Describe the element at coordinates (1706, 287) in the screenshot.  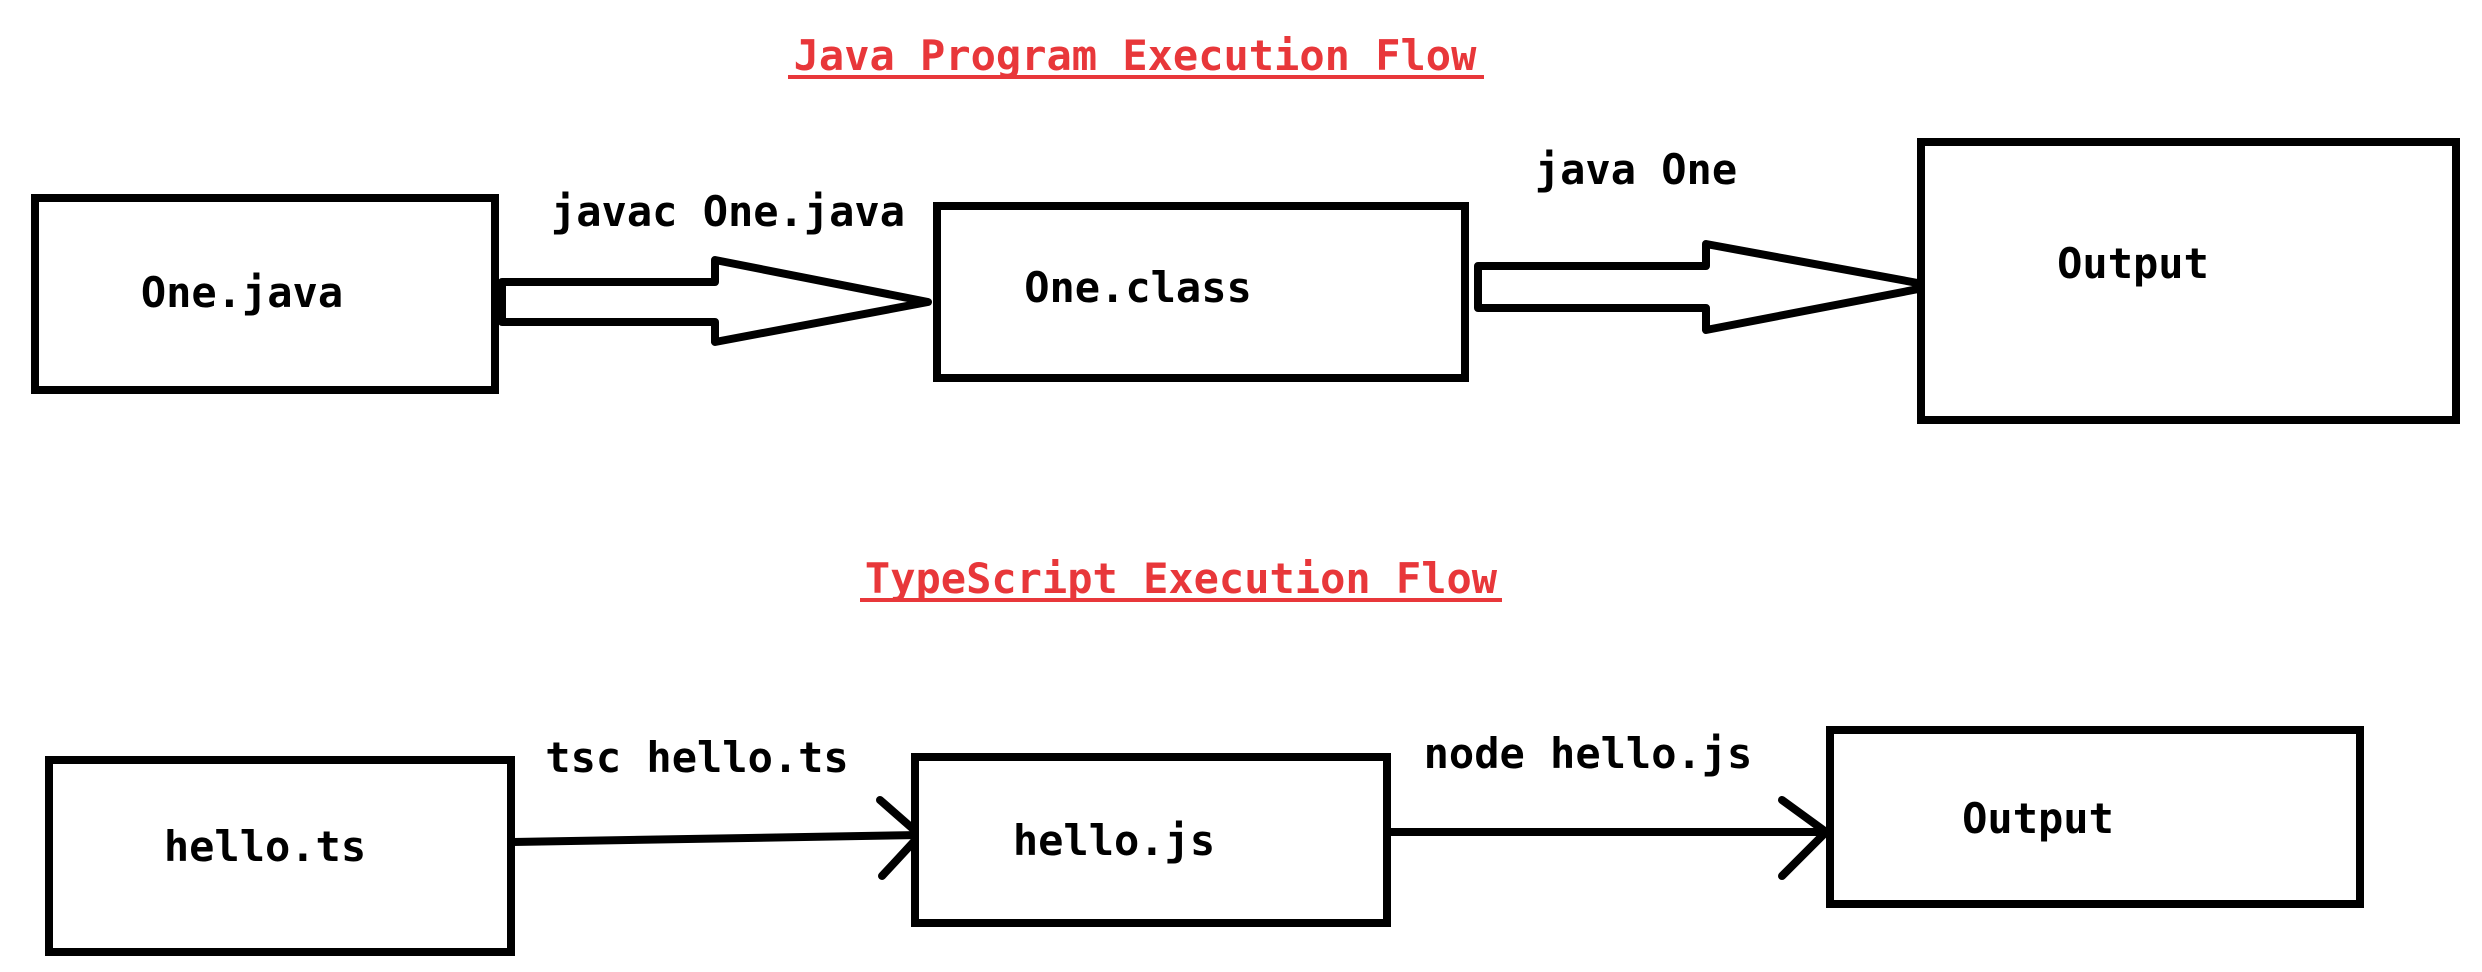
I see `hollow-arrow-java` at that location.